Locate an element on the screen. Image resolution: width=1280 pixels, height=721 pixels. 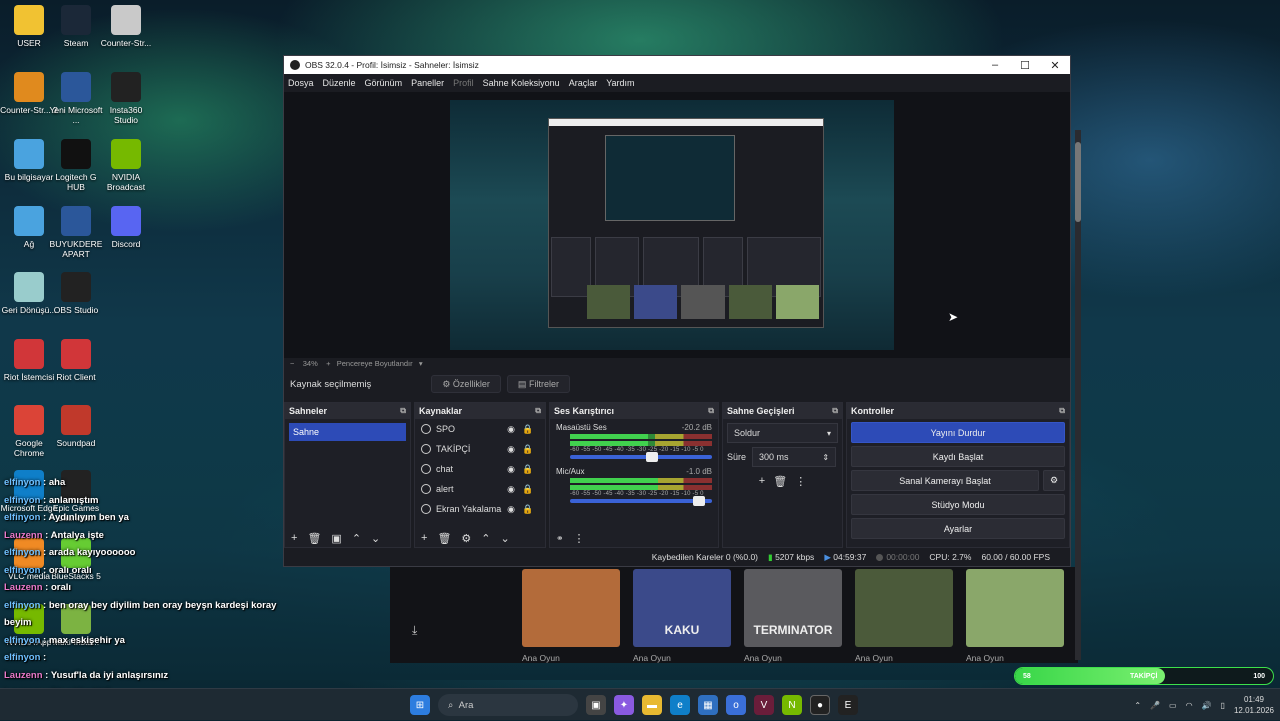
game-card-label: Ana Oyun is located at coordinates (652, 658).